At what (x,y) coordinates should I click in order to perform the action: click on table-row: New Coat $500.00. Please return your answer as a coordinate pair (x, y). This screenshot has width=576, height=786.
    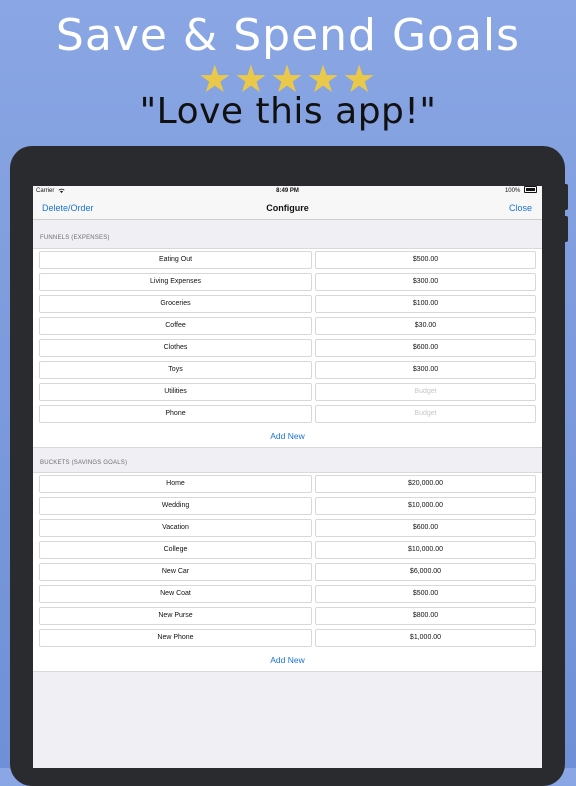
    Looking at the image, I should click on (287, 594).